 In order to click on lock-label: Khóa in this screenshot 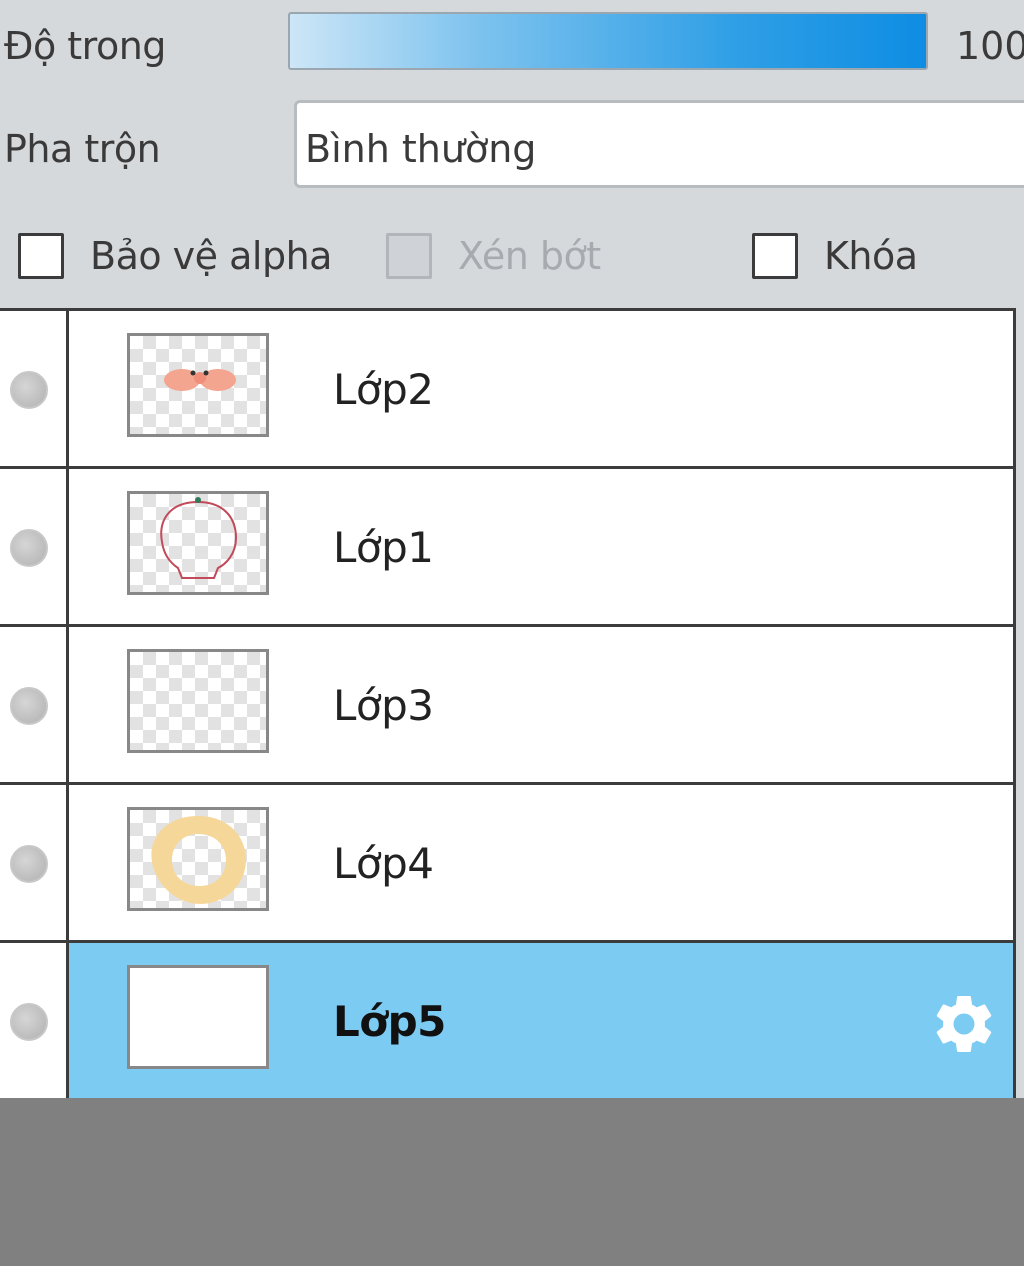, I will do `click(871, 256)`.